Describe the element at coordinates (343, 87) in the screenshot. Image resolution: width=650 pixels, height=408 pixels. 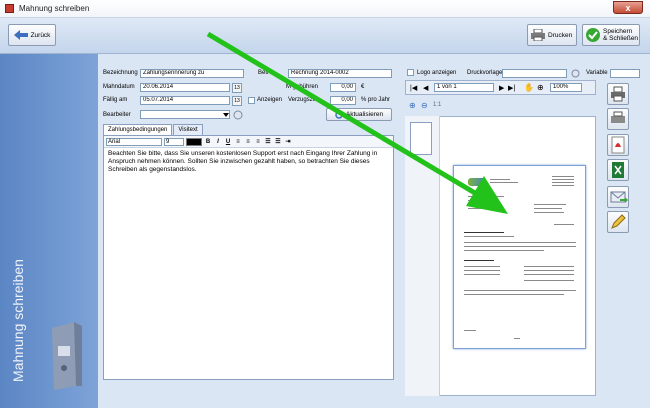
I see `spesen-field: 0,00` at that location.